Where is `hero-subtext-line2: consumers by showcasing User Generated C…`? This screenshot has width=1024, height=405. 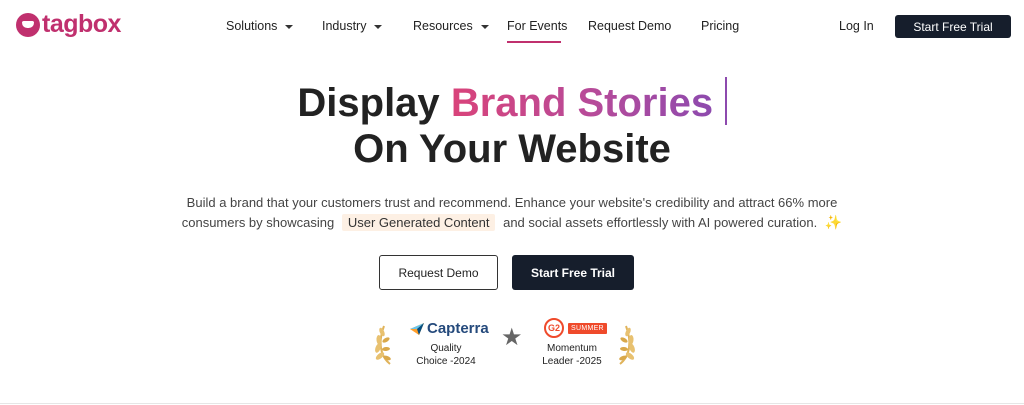 hero-subtext-line2: consumers by showcasing User Generated C… is located at coordinates (512, 222).